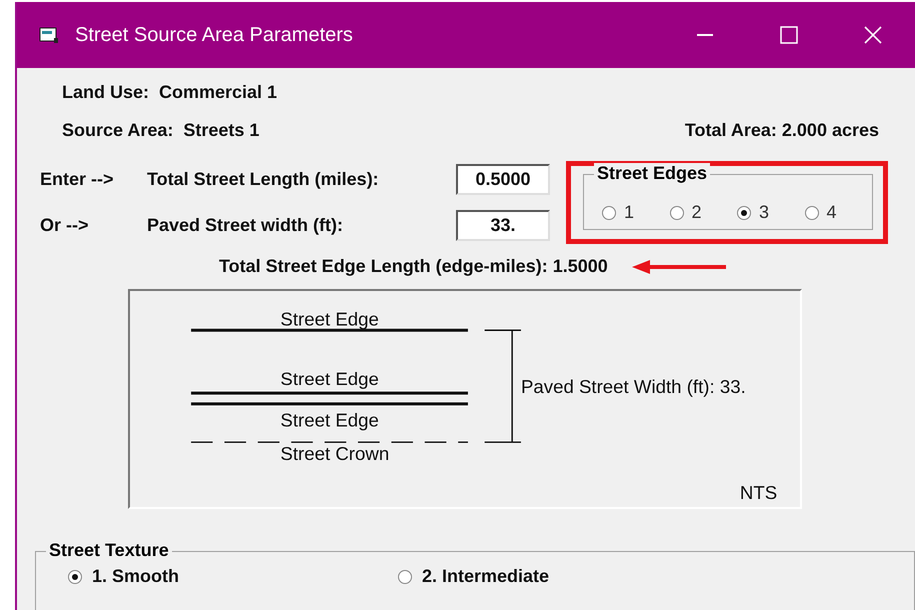  Describe the element at coordinates (873, 35) in the screenshot. I see `close-icon` at that location.